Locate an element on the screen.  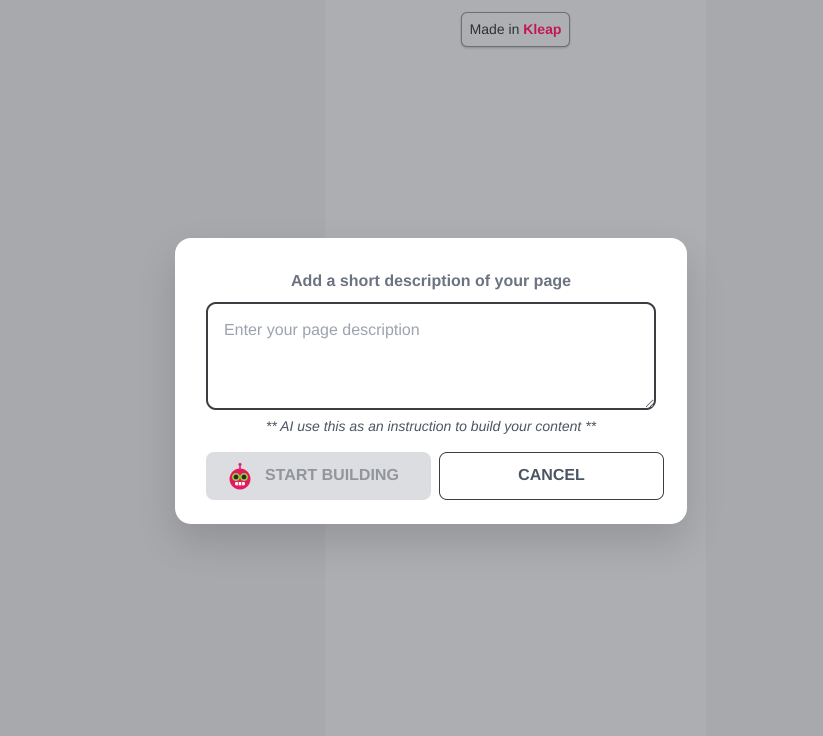
dialog-title: Add a short description of your page is located at coordinates (431, 282).